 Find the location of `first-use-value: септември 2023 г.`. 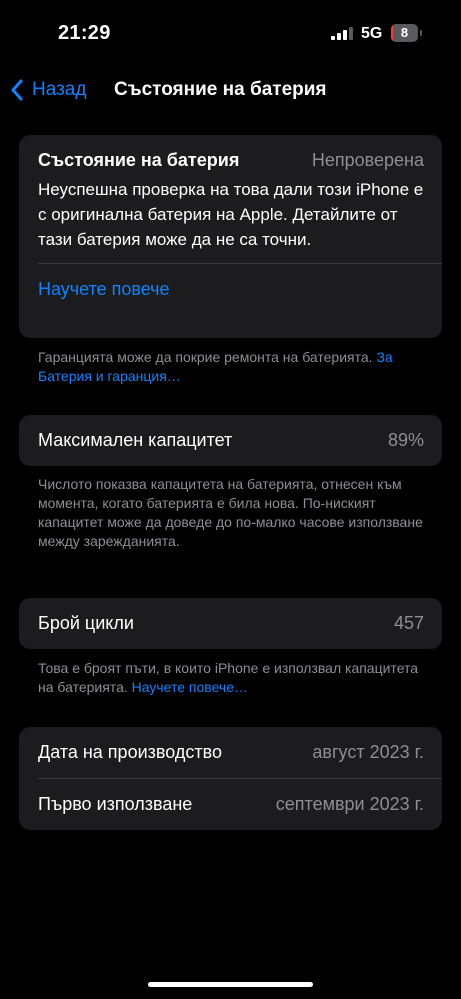

first-use-value: септември 2023 г. is located at coordinates (349, 804).